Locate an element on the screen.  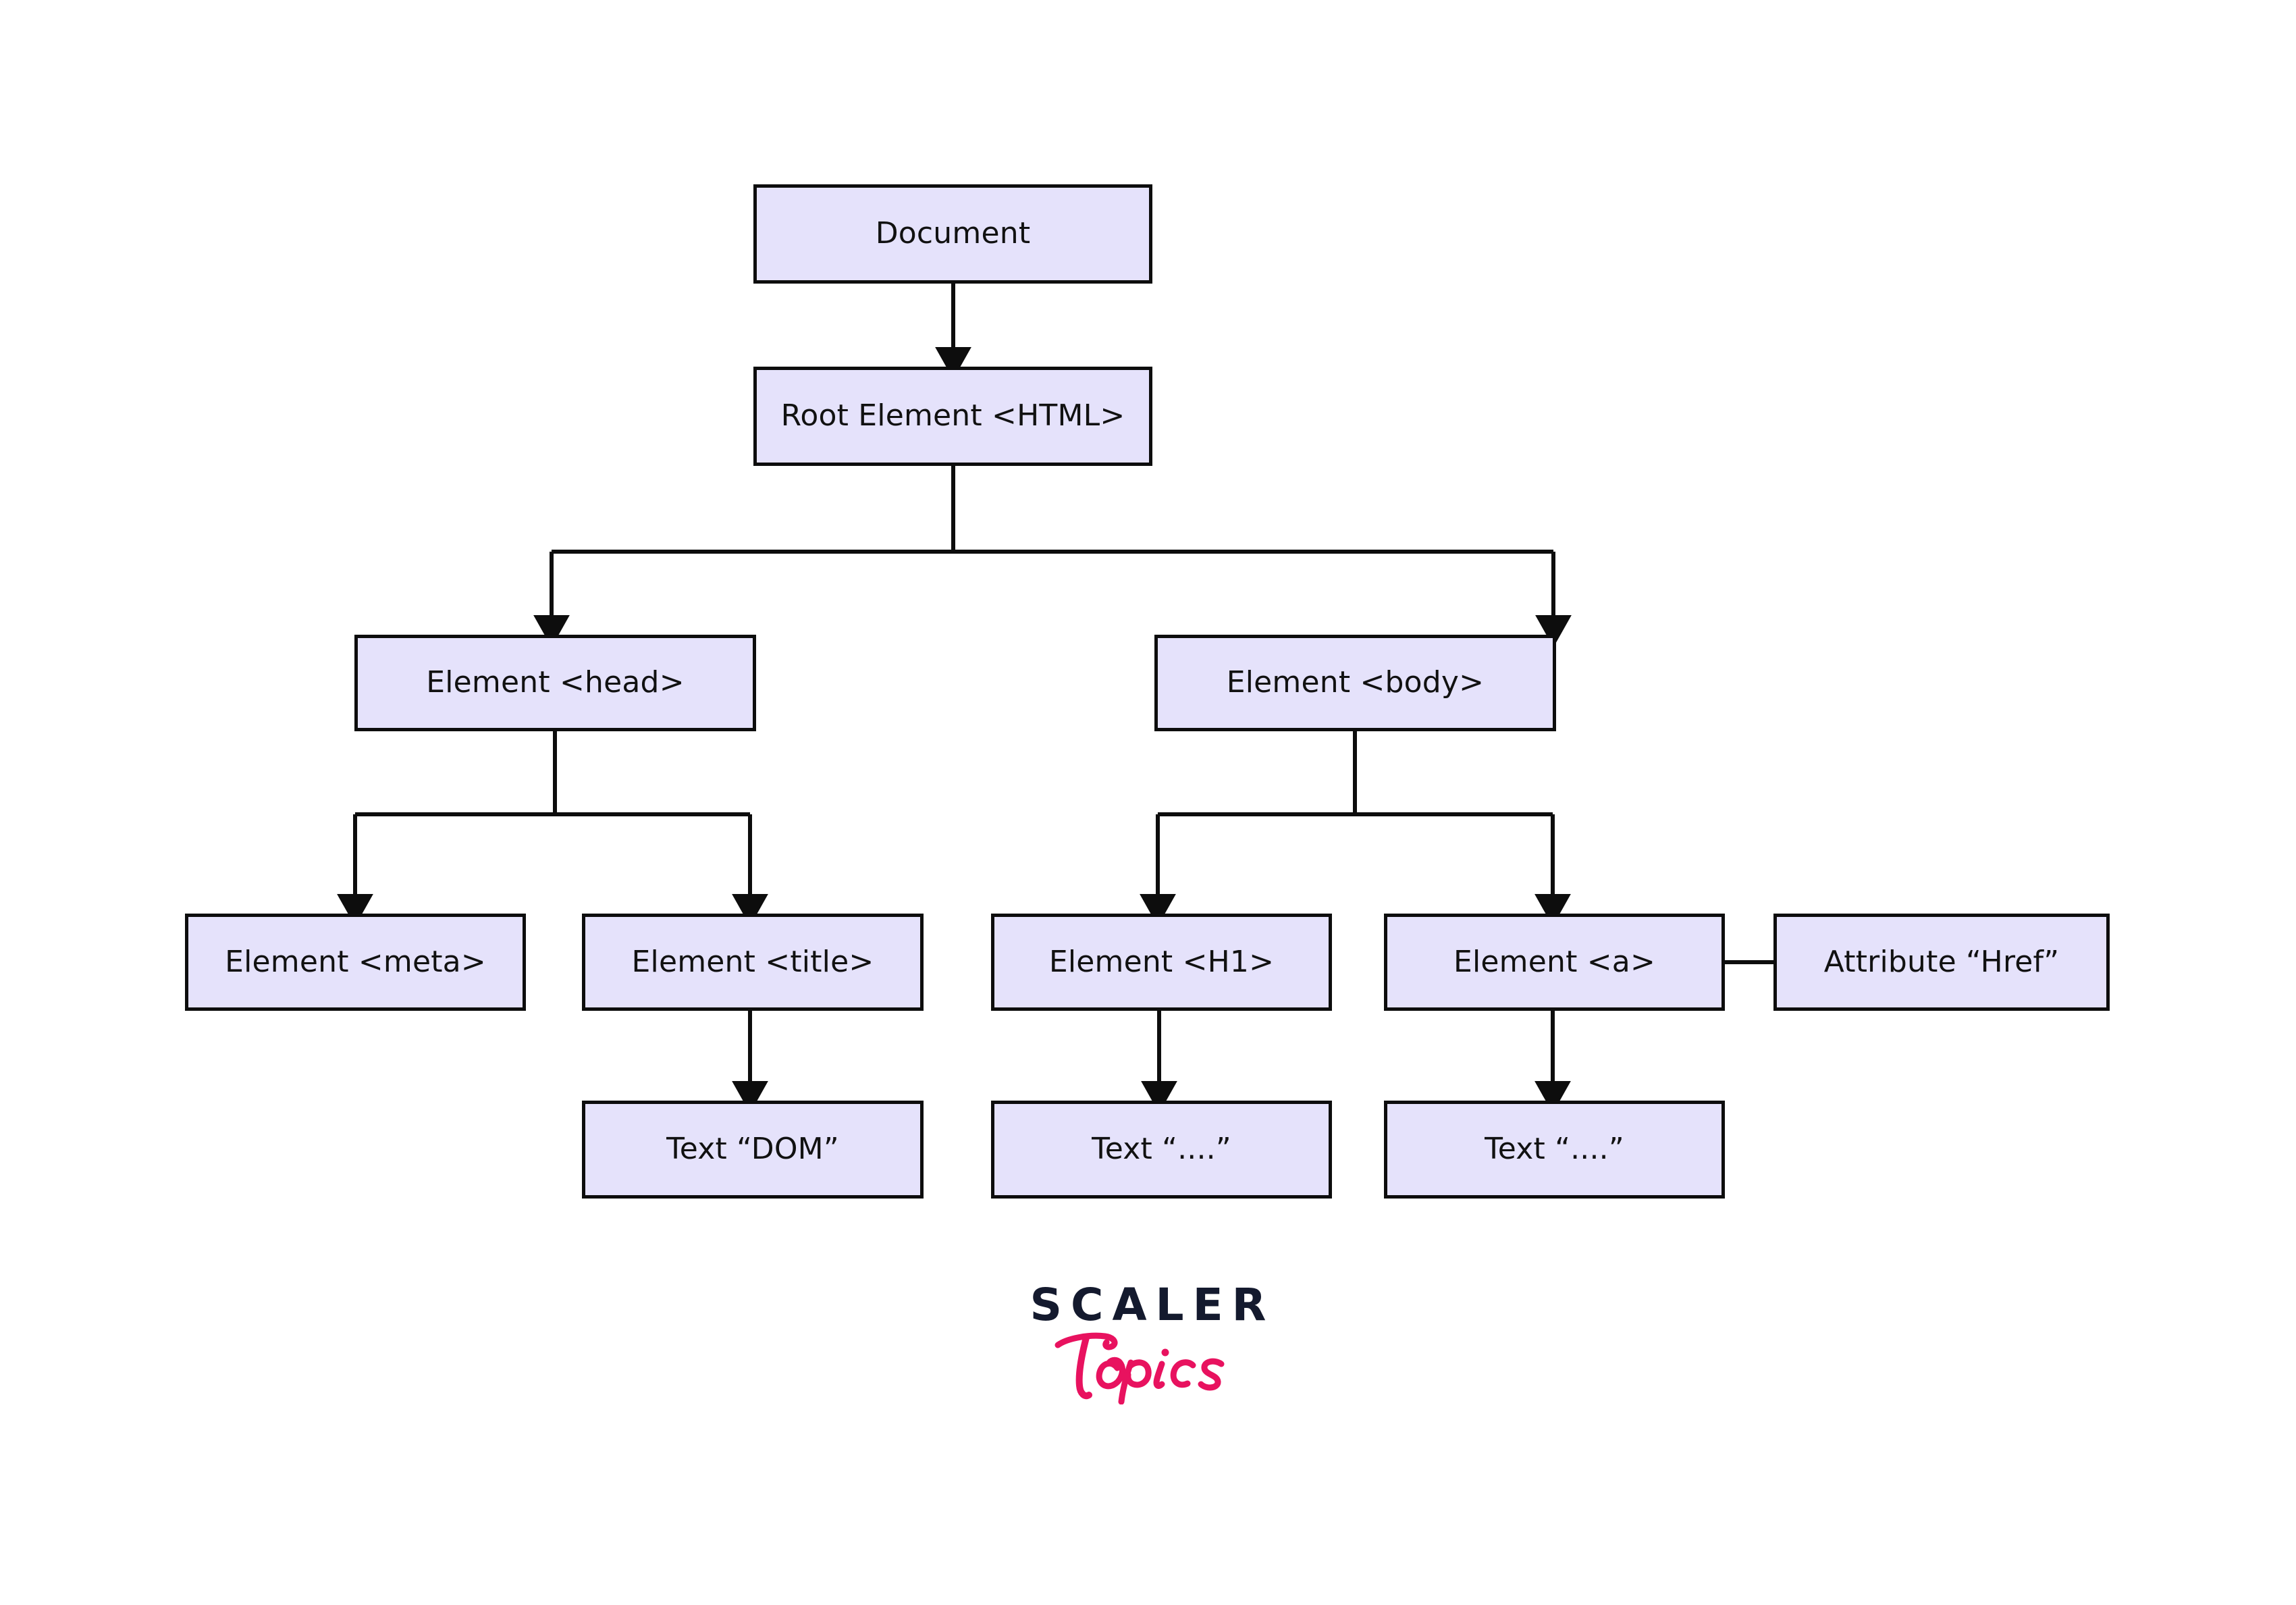
node-root-element-html-label: Root Element <HTML> is located at coordinates (952, 415).